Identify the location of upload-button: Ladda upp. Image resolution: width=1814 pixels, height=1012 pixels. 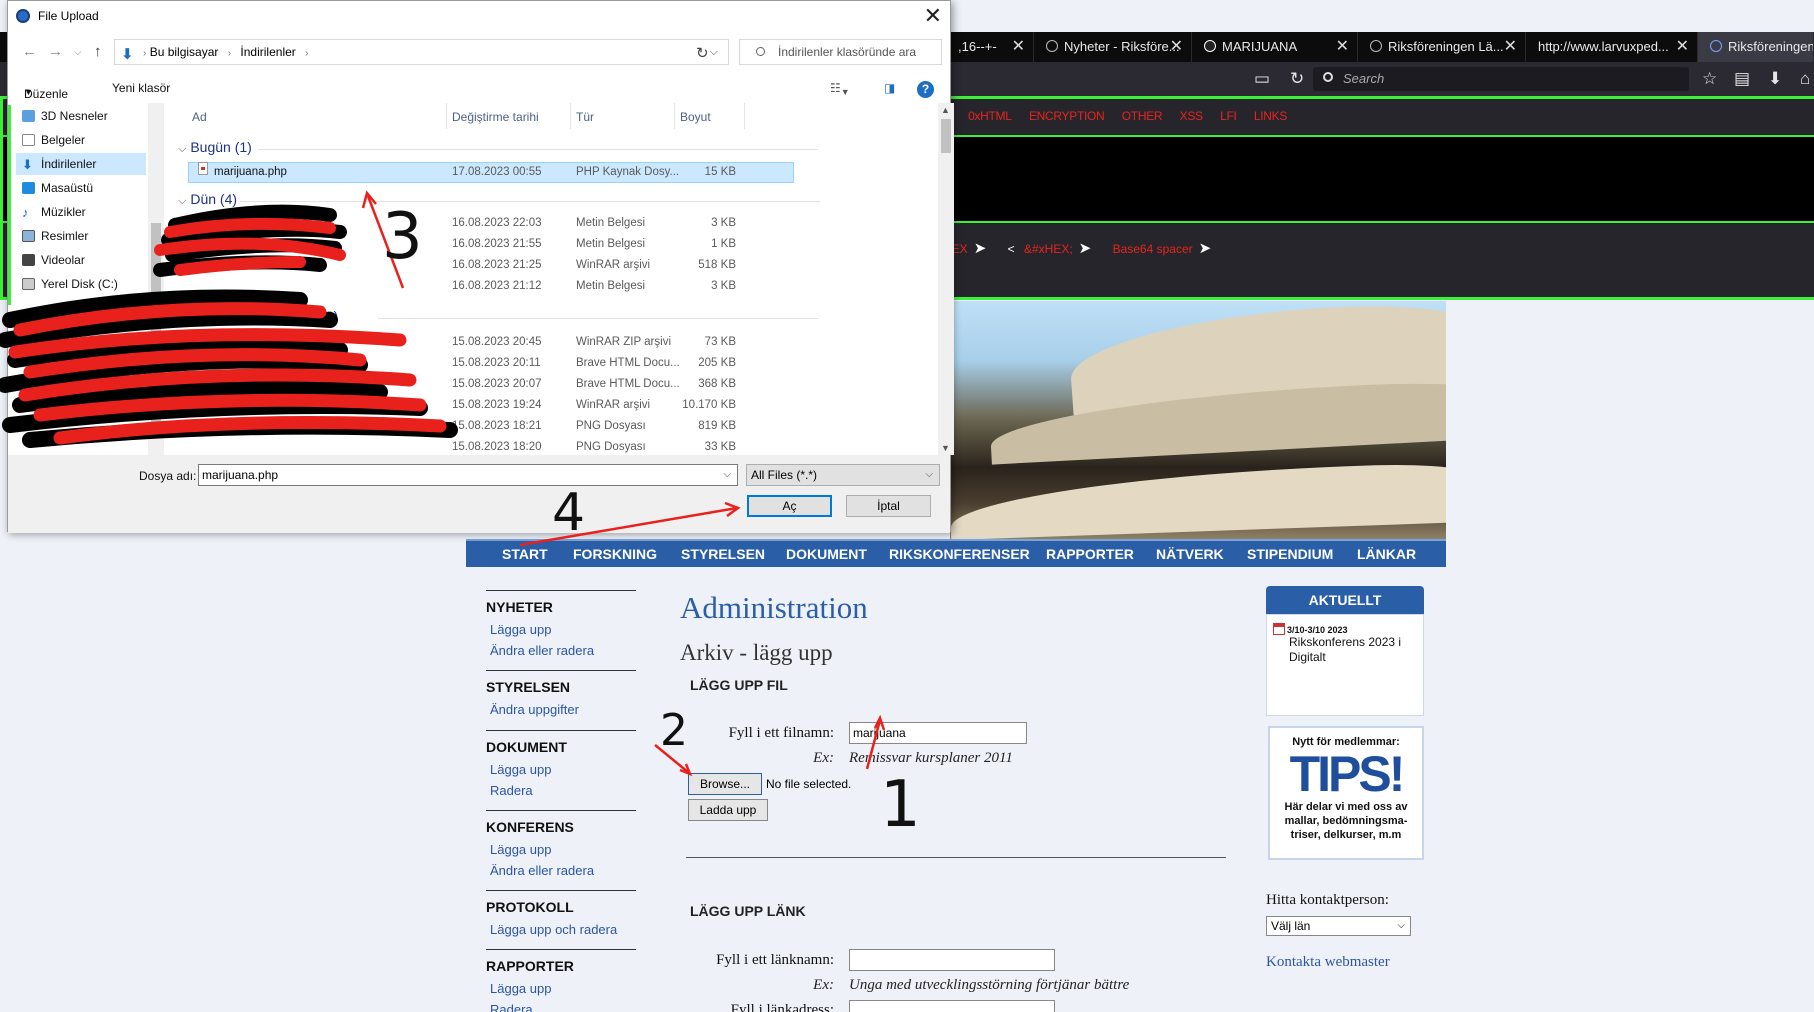
(728, 810).